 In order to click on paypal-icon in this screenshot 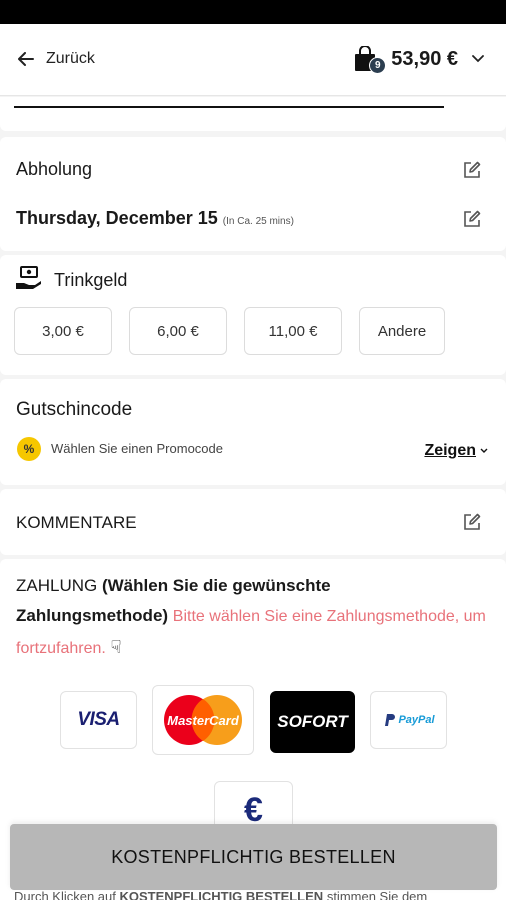, I will do `click(390, 720)`.